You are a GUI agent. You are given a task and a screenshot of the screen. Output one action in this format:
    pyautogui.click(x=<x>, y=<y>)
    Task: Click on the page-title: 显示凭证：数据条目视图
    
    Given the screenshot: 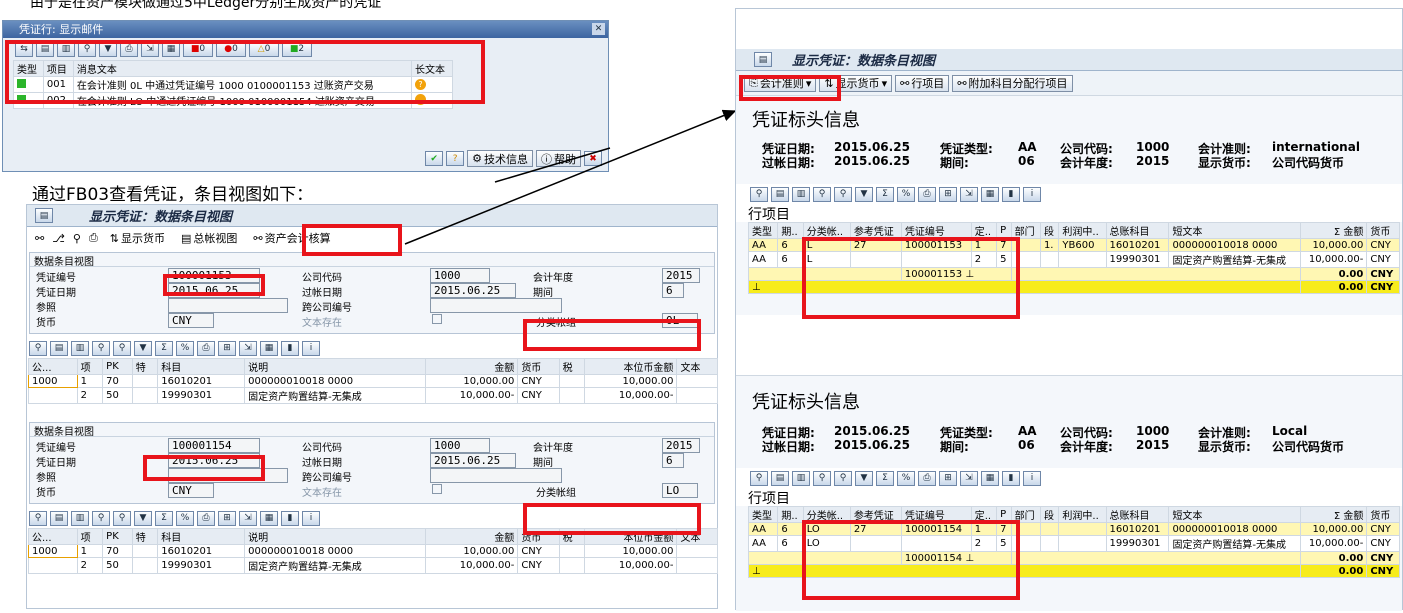 What is the action you would take?
    pyautogui.click(x=864, y=61)
    